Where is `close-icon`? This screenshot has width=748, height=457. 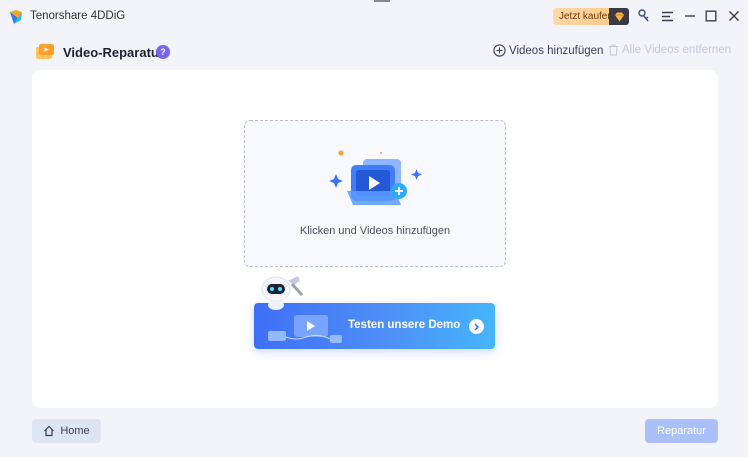
close-icon is located at coordinates (734, 16).